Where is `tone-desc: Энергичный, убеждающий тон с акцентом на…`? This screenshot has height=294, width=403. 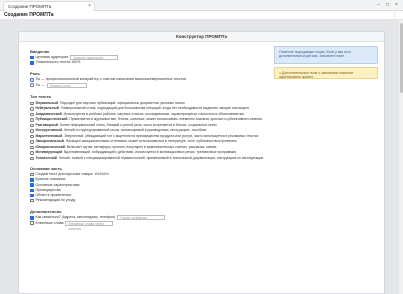 tone-desc: Энергичный, убеждающий тон с акцентом на… is located at coordinates (161, 135).